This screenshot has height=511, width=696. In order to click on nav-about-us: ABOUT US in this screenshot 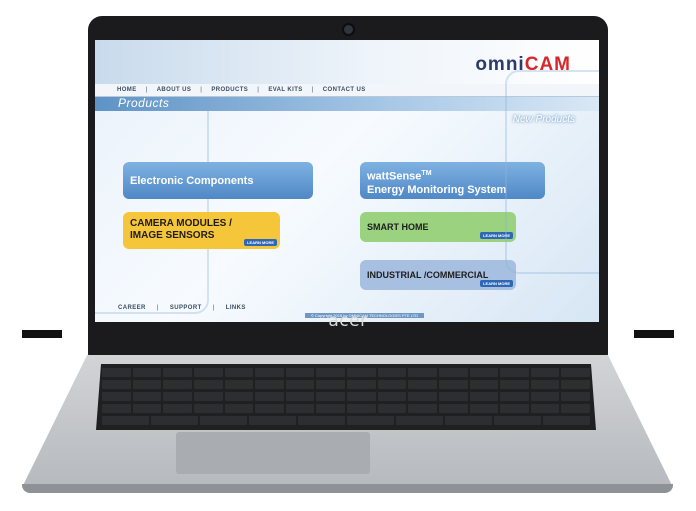, I will do `click(174, 90)`.